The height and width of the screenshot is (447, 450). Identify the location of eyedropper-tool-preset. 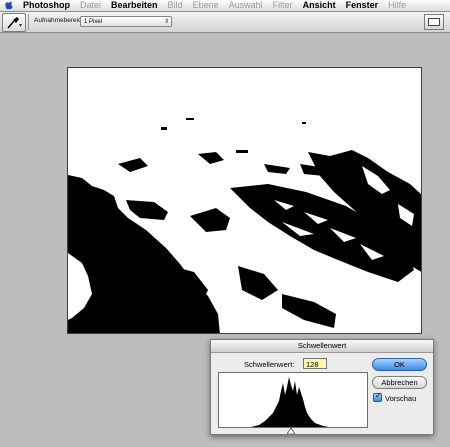
(14, 22).